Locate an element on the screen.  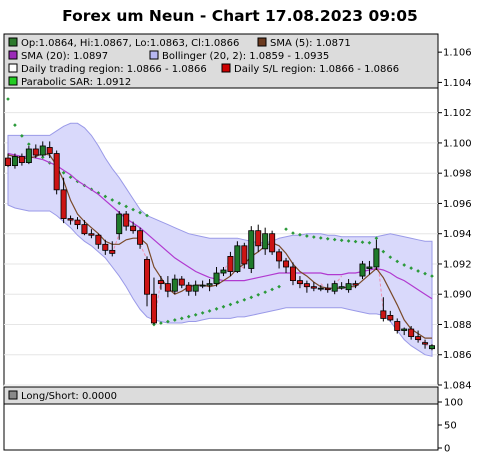
legend-label: Daily S/L region: 1.0866 - 1.0866 is located at coordinates (316, 69).